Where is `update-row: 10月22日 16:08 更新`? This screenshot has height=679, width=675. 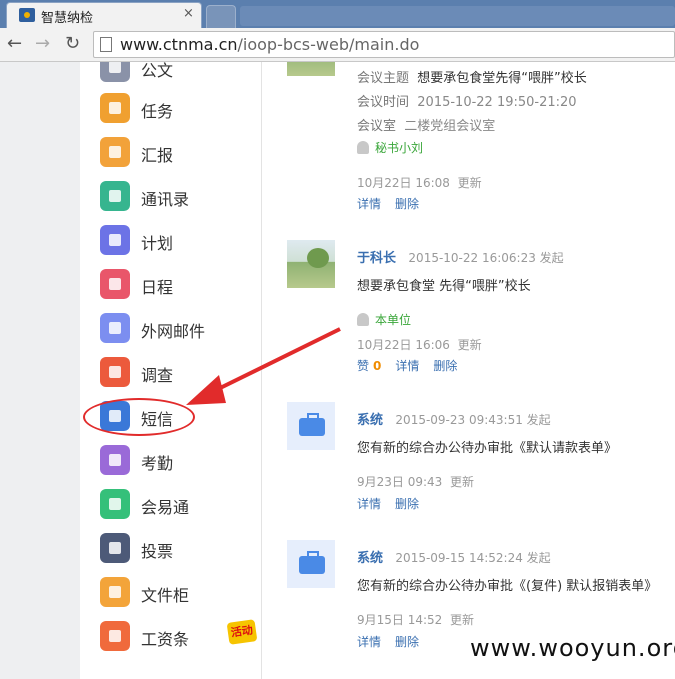
update-row: 10月22日 16:08 更新 is located at coordinates (419, 182).